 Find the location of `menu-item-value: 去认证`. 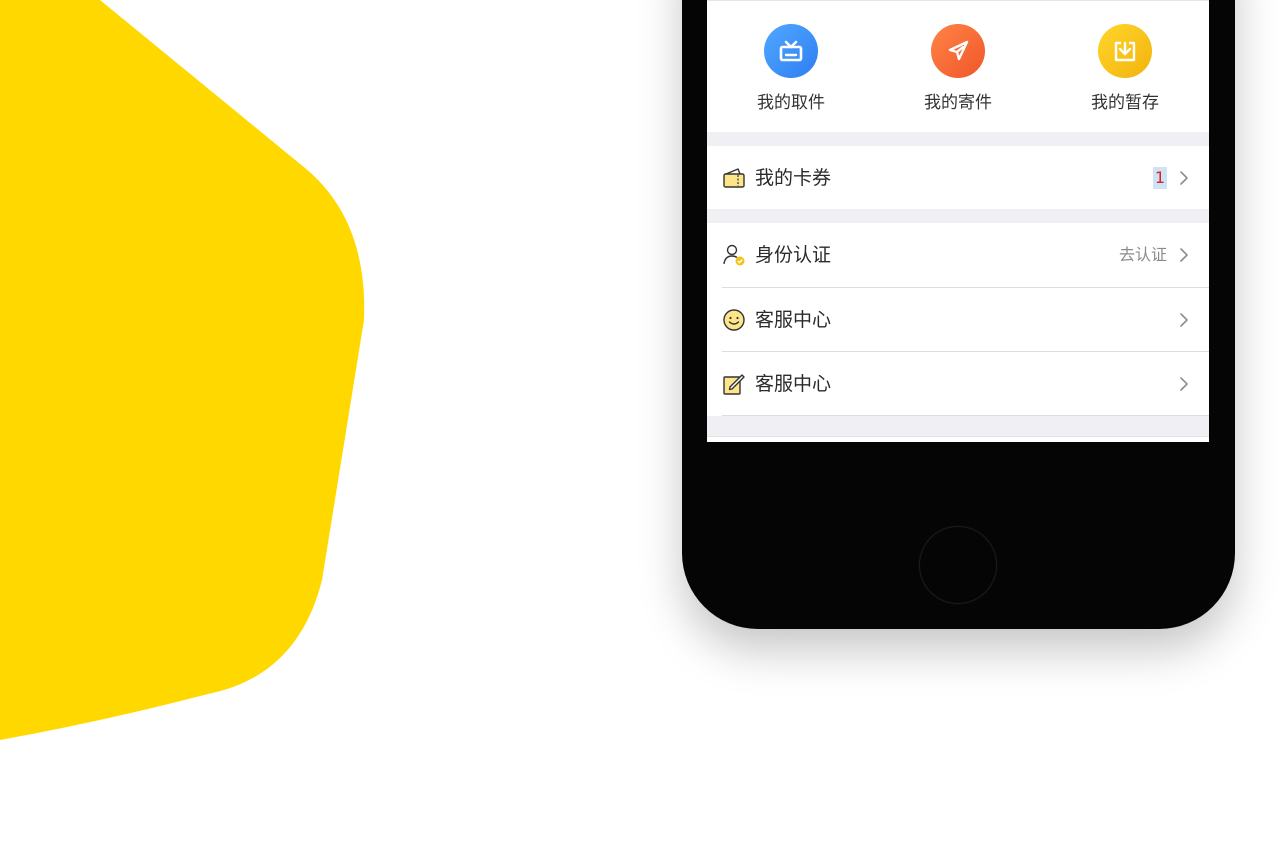

menu-item-value: 去认证 is located at coordinates (1142, 254).